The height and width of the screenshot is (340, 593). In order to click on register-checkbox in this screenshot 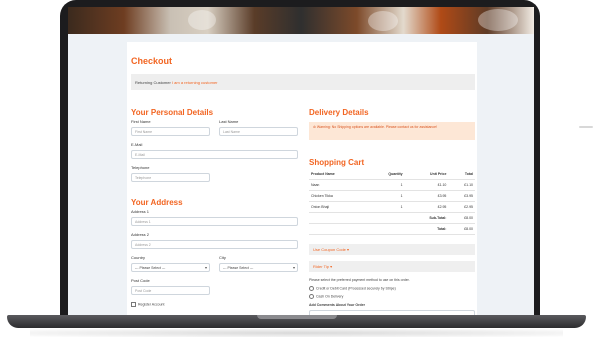, I will do `click(133, 304)`.